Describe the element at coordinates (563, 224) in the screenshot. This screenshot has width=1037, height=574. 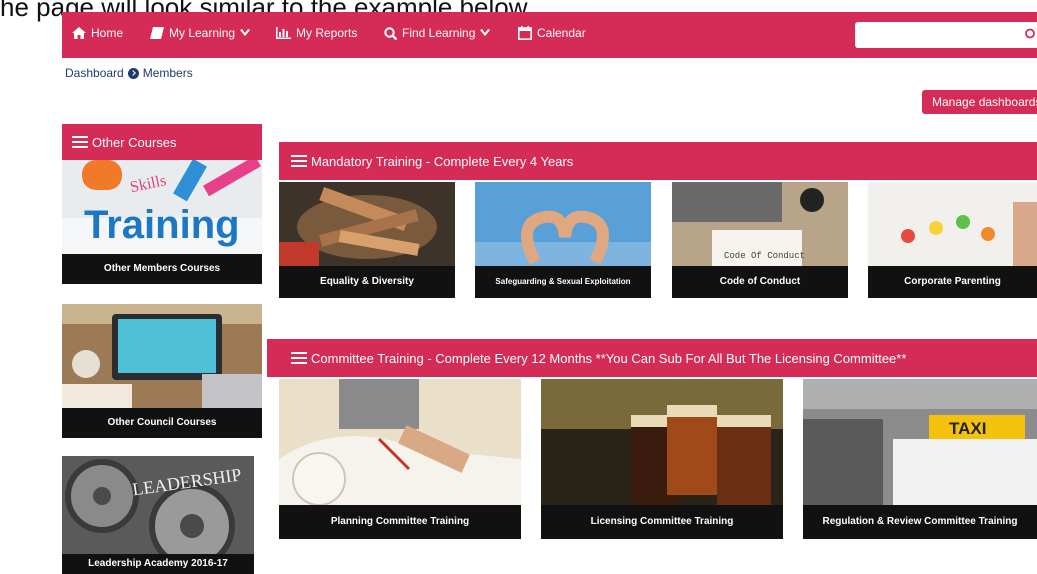
I see `heart-hands-image` at that location.